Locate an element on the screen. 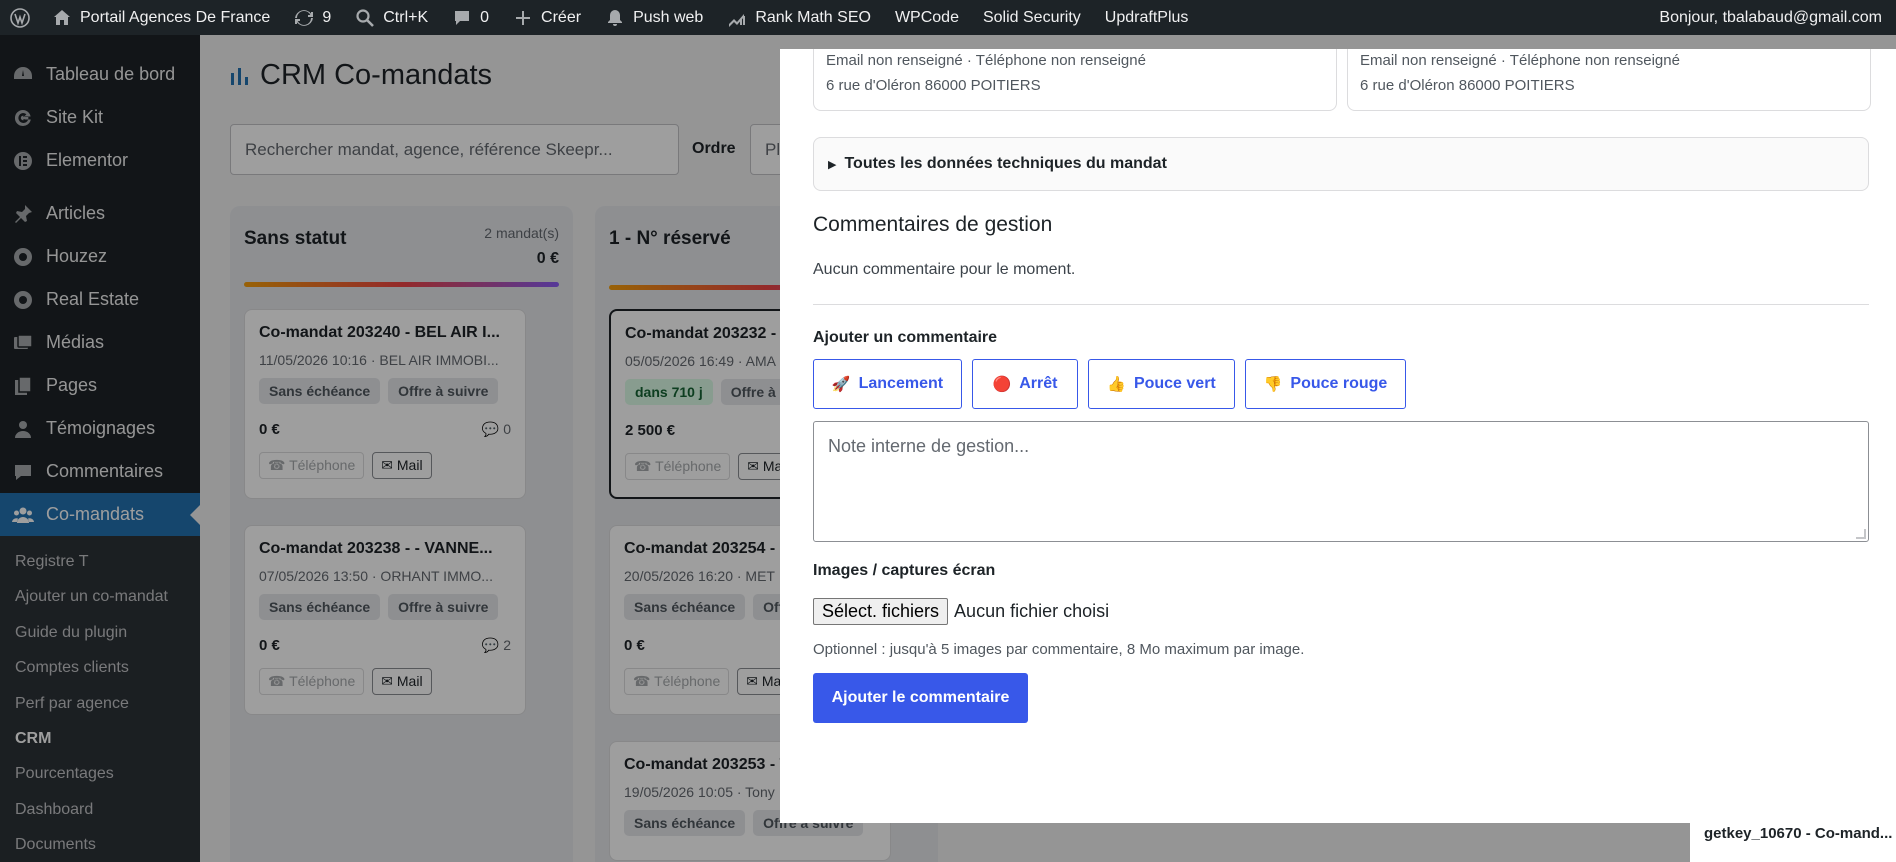 Image resolution: width=1896 pixels, height=862 pixels. quick-thumbs-down-button: 👎 Pouce rouge is located at coordinates (1325, 384).